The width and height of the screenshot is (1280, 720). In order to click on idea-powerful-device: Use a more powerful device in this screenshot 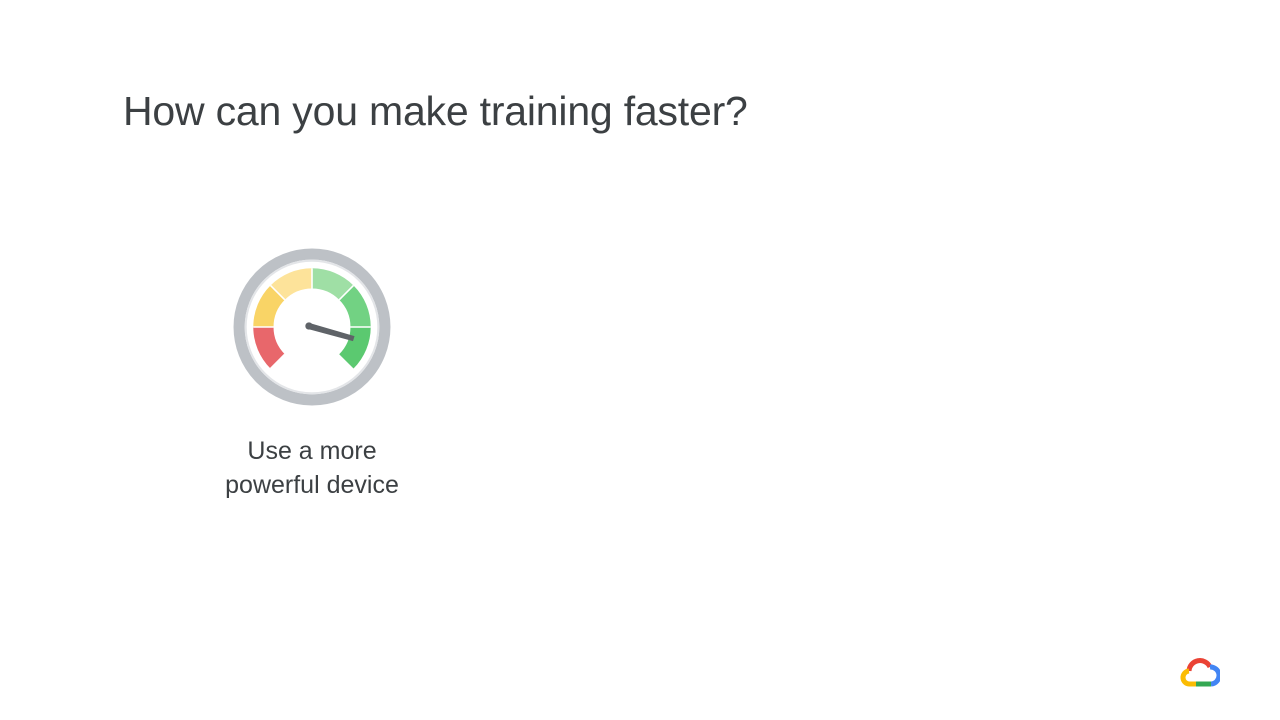, I will do `click(312, 374)`.